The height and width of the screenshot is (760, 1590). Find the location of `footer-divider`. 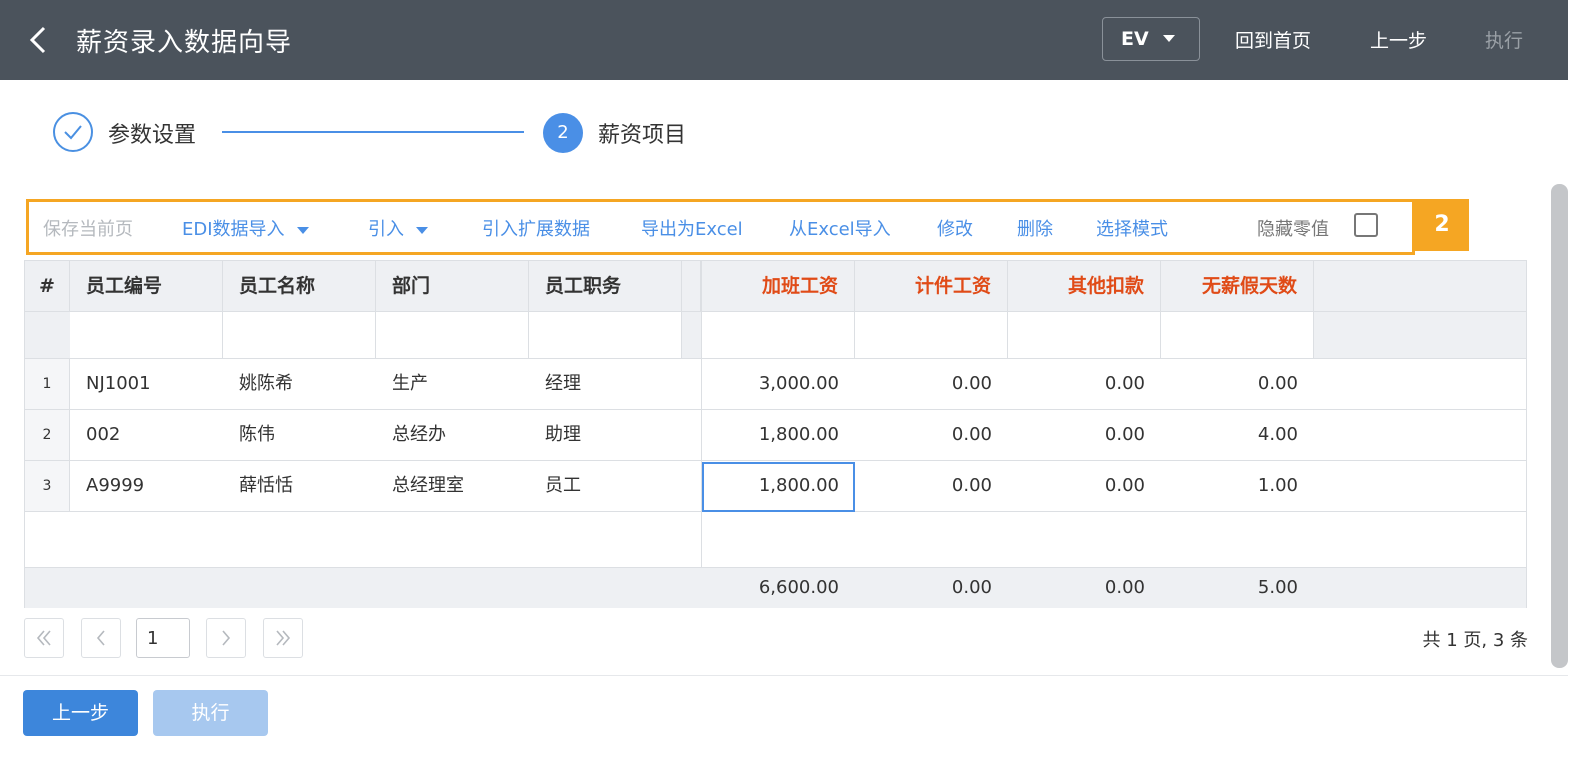

footer-divider is located at coordinates (784, 675).